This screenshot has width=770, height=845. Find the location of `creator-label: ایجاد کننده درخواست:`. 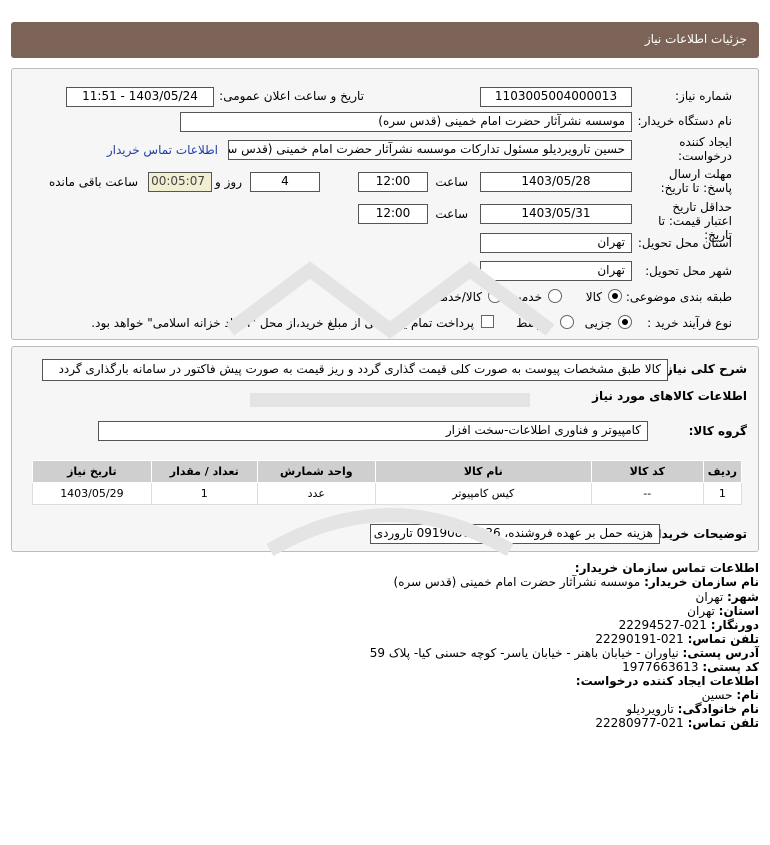

creator-label: ایجاد کننده درخواست: is located at coordinates (705, 149).